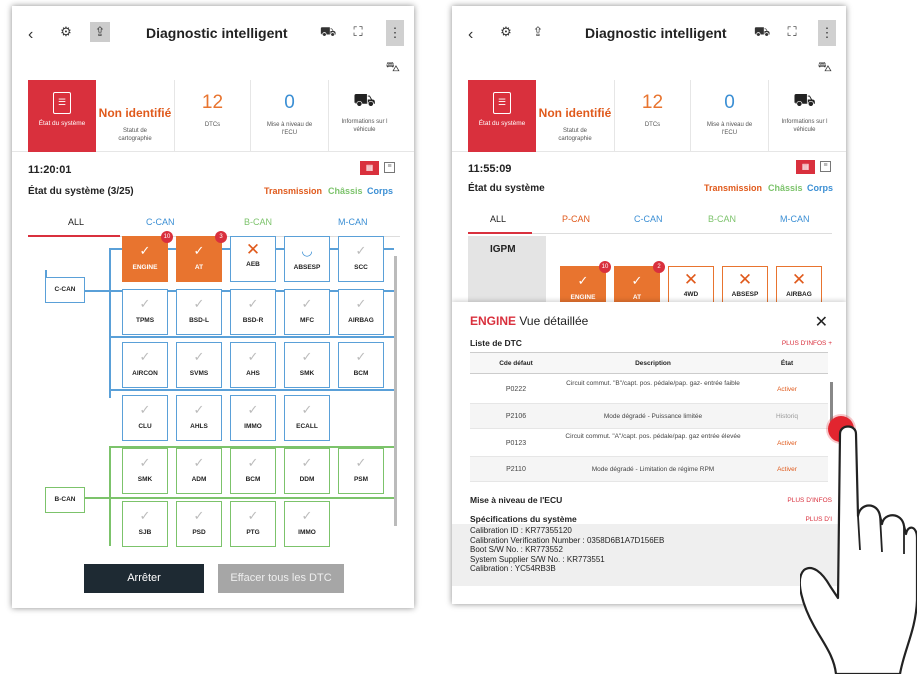 Image resolution: width=917 pixels, height=674 pixels. Describe the element at coordinates (307, 312) in the screenshot. I see `ecu-node-mfc: ✓ MFC` at that location.